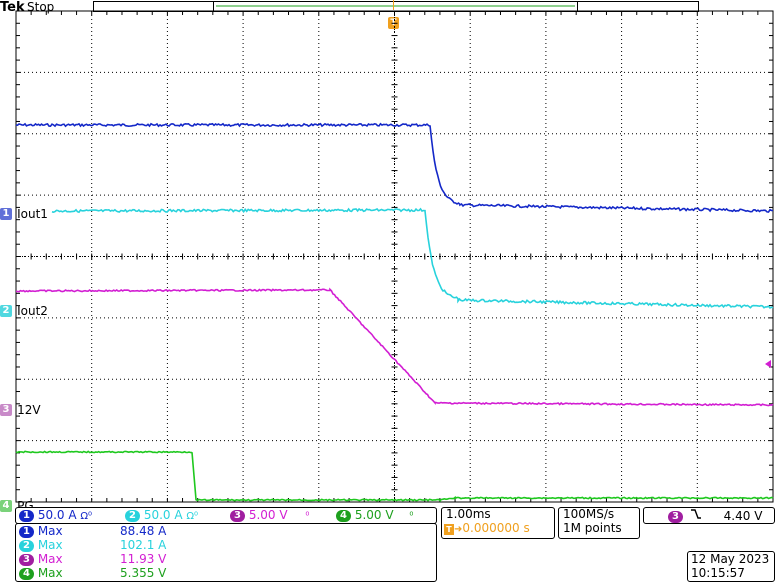  What do you see at coordinates (730, 559) in the screenshot?
I see `date: 12 May 2023` at bounding box center [730, 559].